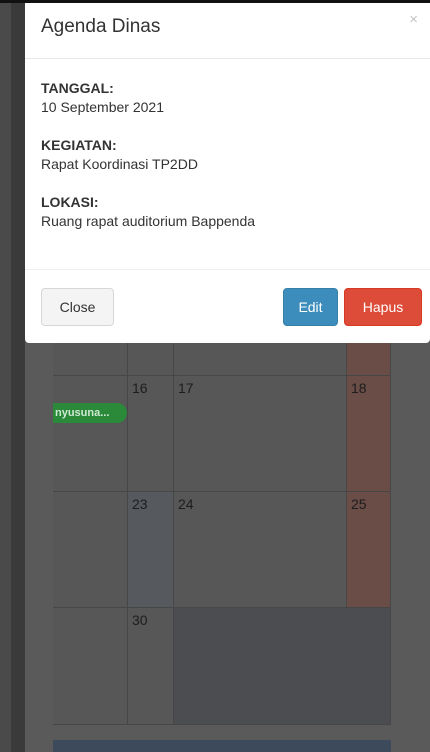 The image size is (430, 752). Describe the element at coordinates (369, 550) in the screenshot. I see `calendar-day-cell-holiday: 25` at that location.